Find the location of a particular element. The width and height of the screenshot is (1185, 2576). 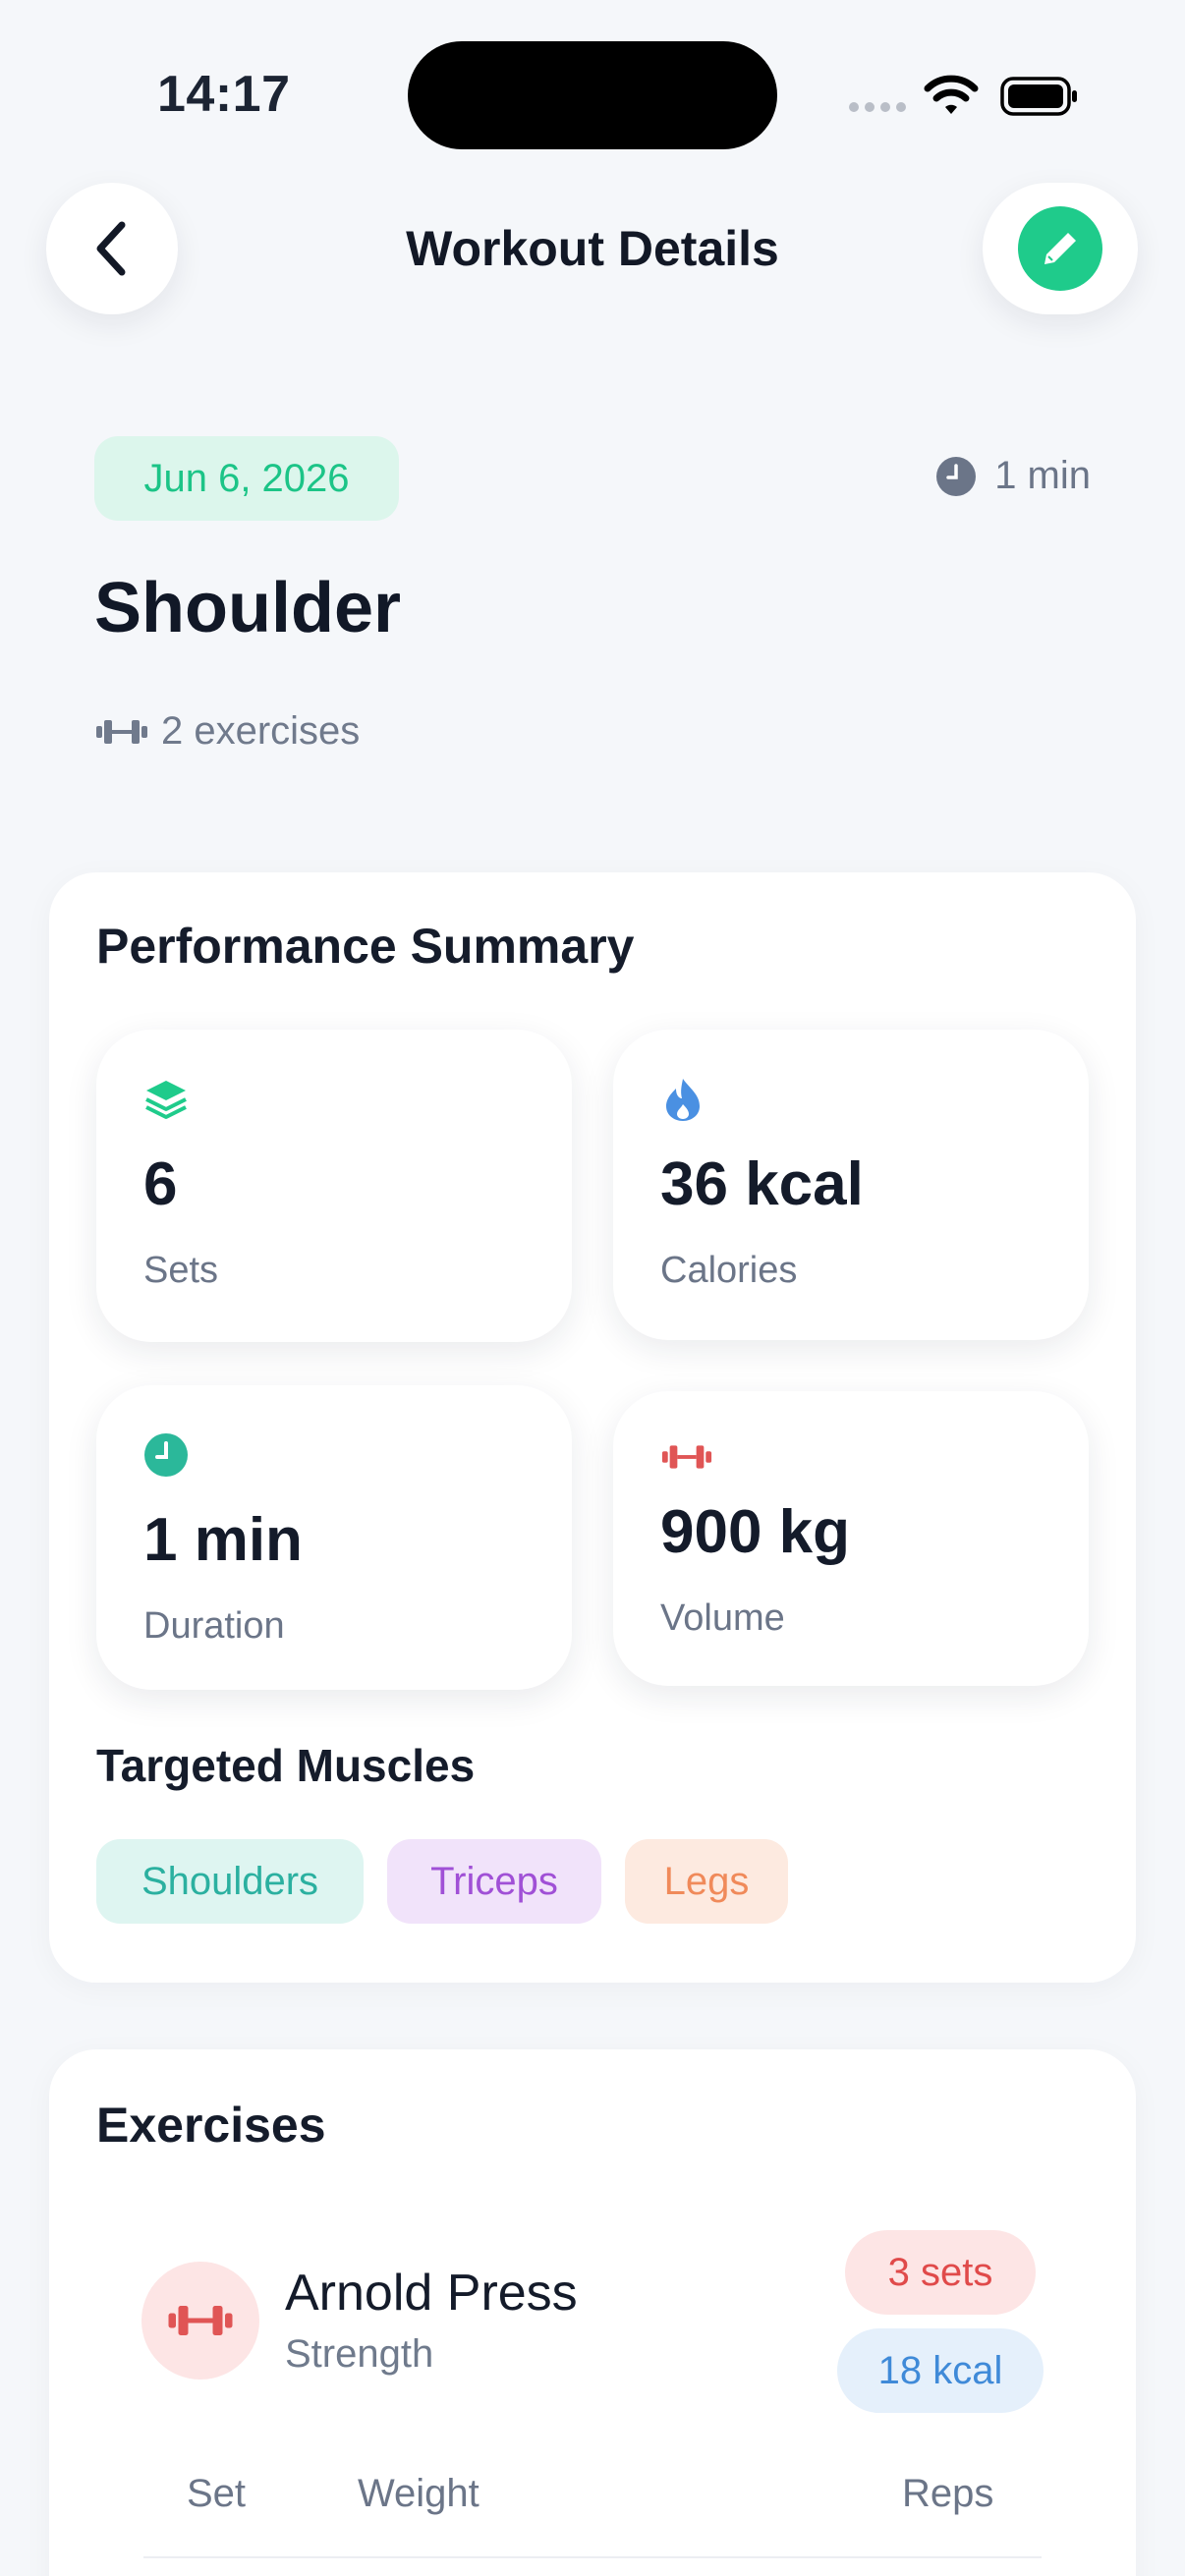

stat-tile-calories: 36 kcal Calories is located at coordinates (851, 1185).